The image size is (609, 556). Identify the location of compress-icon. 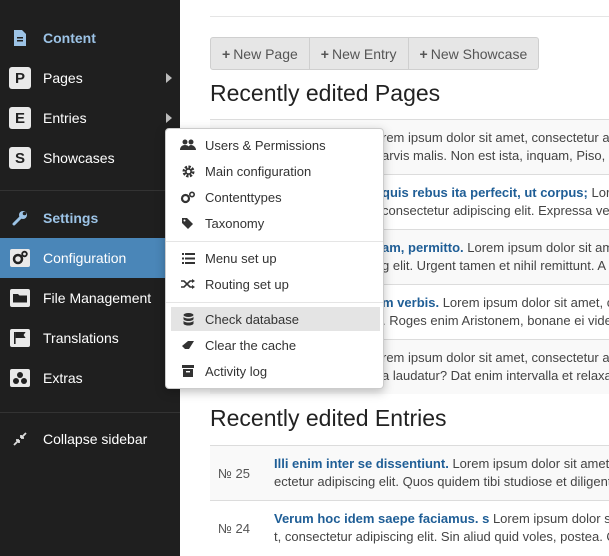
(20, 439).